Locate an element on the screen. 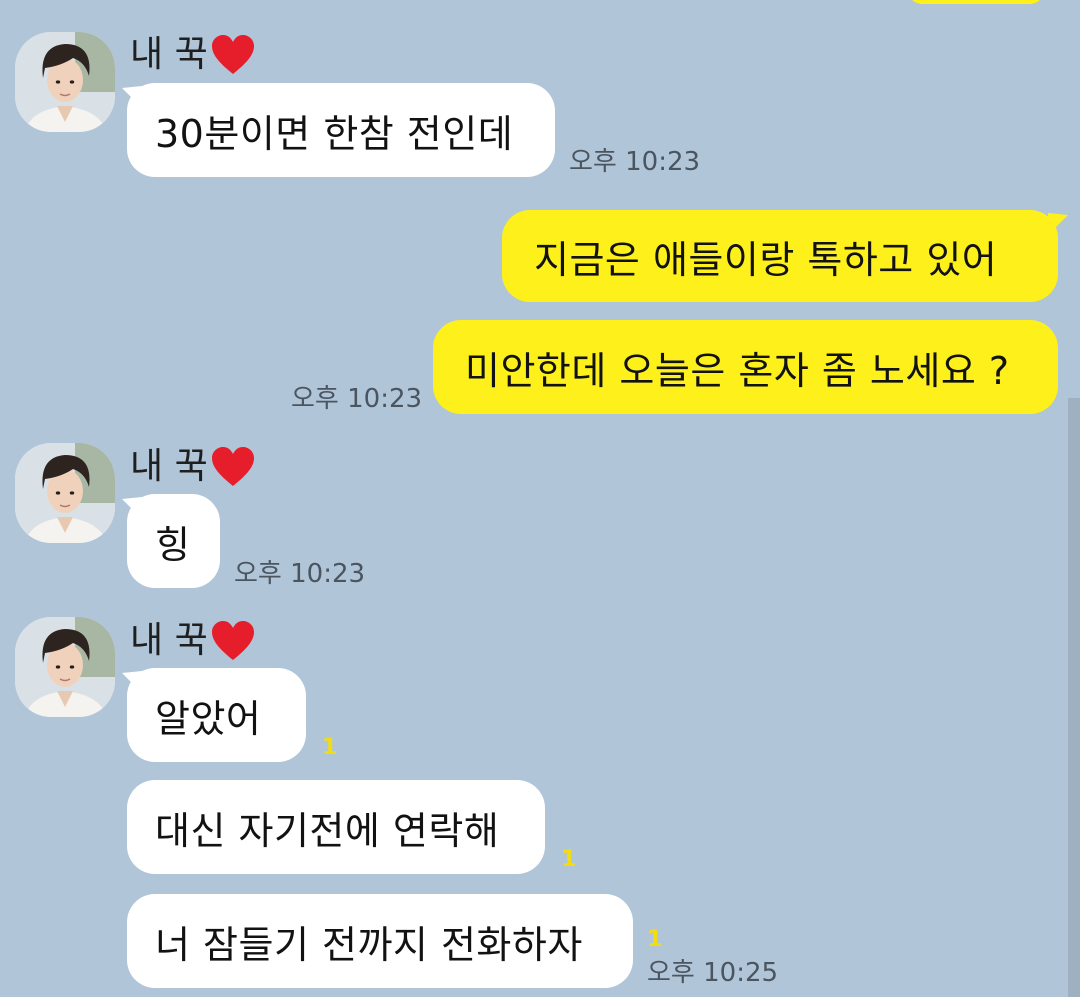  message-text: 30분이면 한참 전인데 is located at coordinates (334, 133).